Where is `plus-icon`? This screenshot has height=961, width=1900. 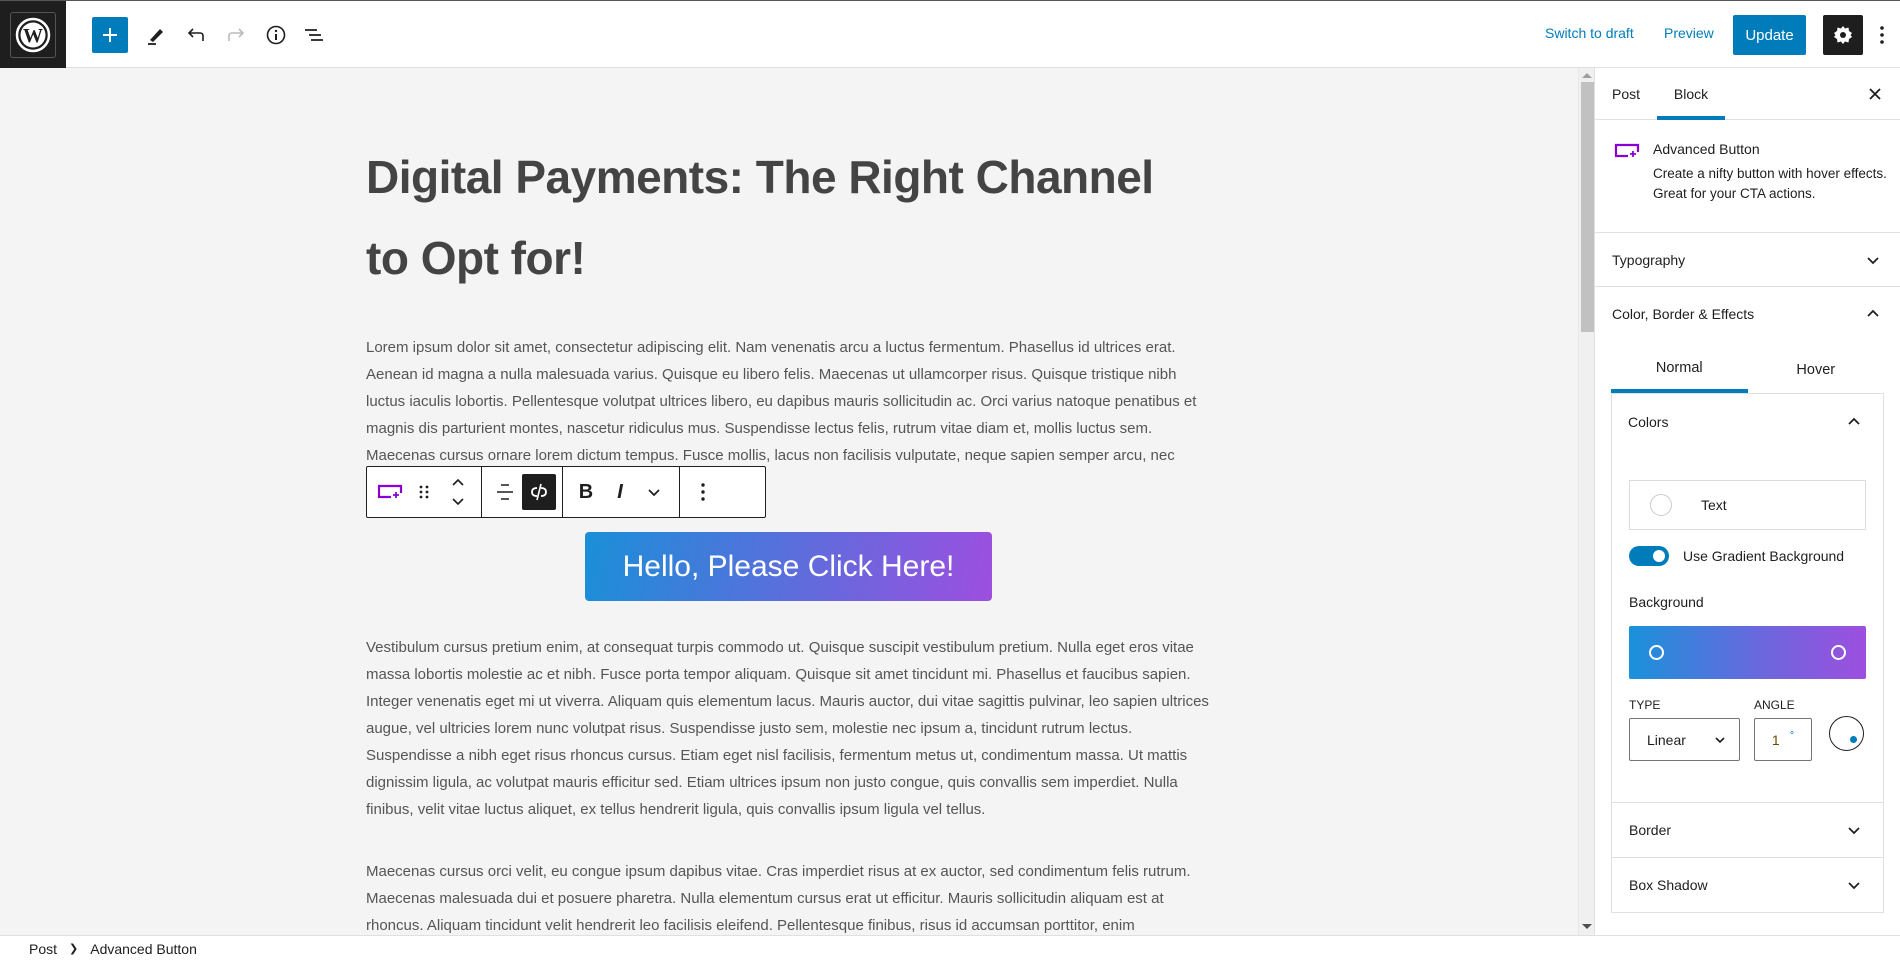
plus-icon is located at coordinates (110, 35).